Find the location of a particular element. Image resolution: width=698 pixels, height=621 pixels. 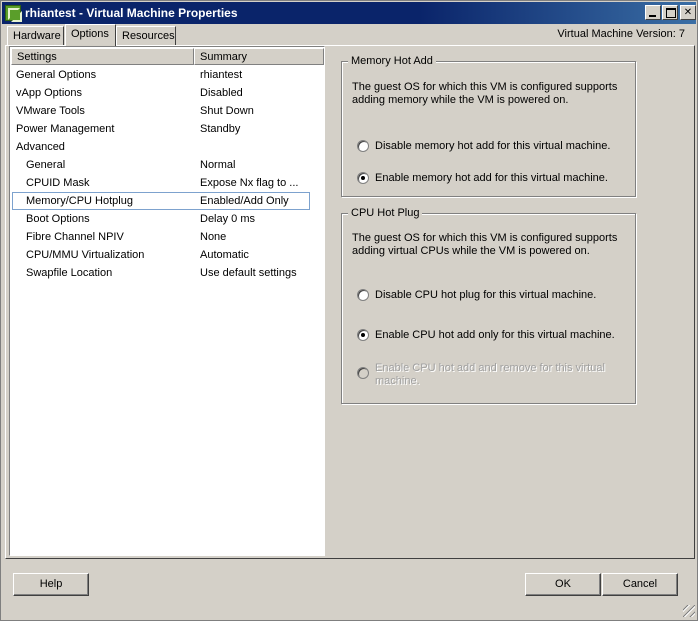

disable-memory-hot-add-radio is located at coordinates (363, 146).